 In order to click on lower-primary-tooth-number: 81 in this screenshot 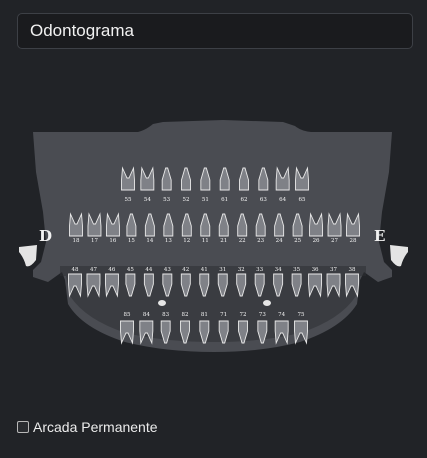, I will do `click(204, 315)`.